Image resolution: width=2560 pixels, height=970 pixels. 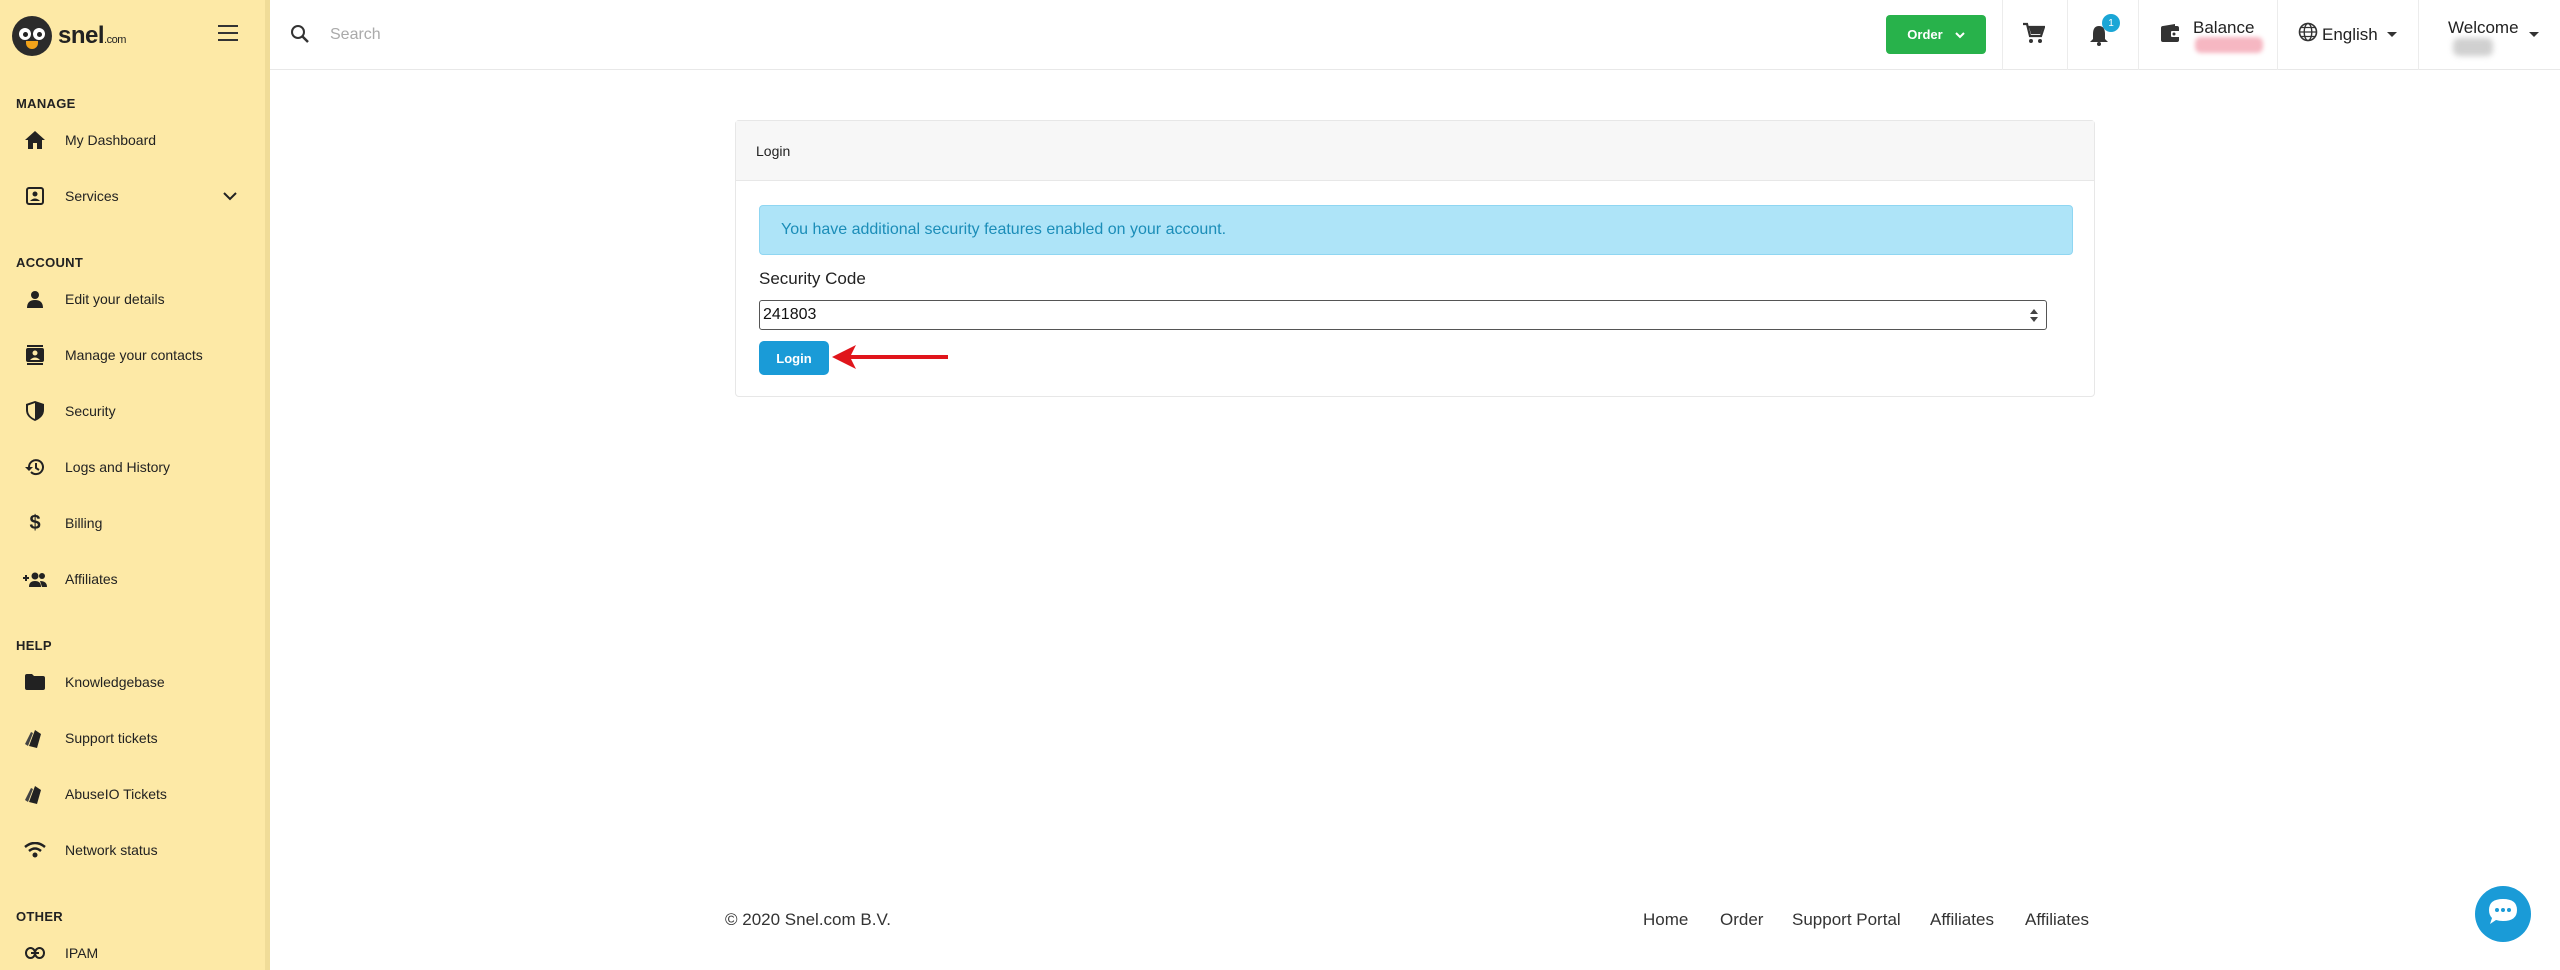 I want to click on sidebar-item-label: Logs and History, so click(x=118, y=467).